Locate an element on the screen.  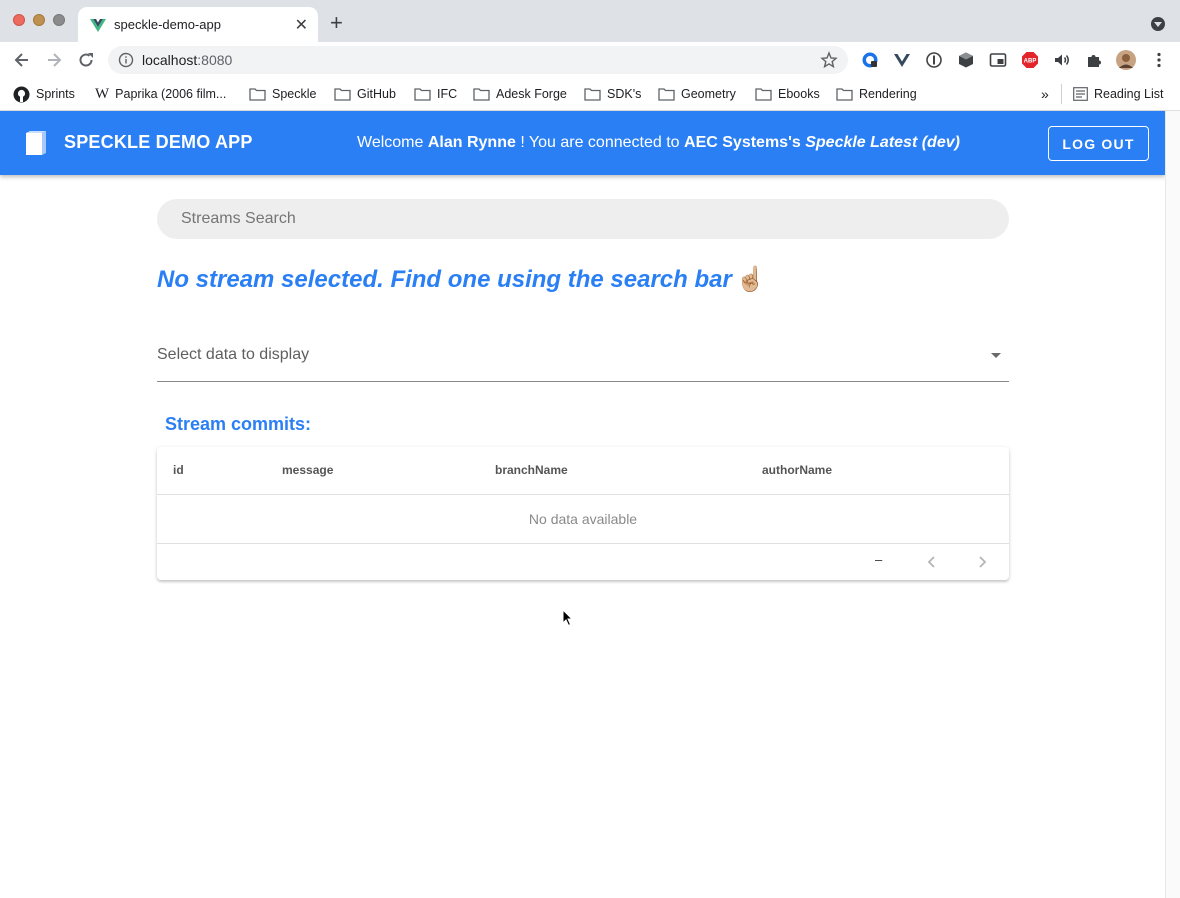
vue-devtools-extension-icon is located at coordinates (902, 60).